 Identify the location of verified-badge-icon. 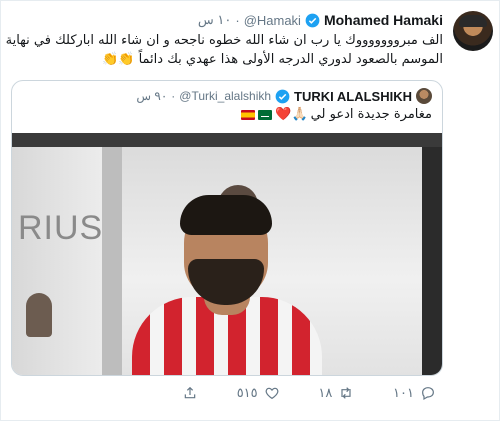
(312, 20).